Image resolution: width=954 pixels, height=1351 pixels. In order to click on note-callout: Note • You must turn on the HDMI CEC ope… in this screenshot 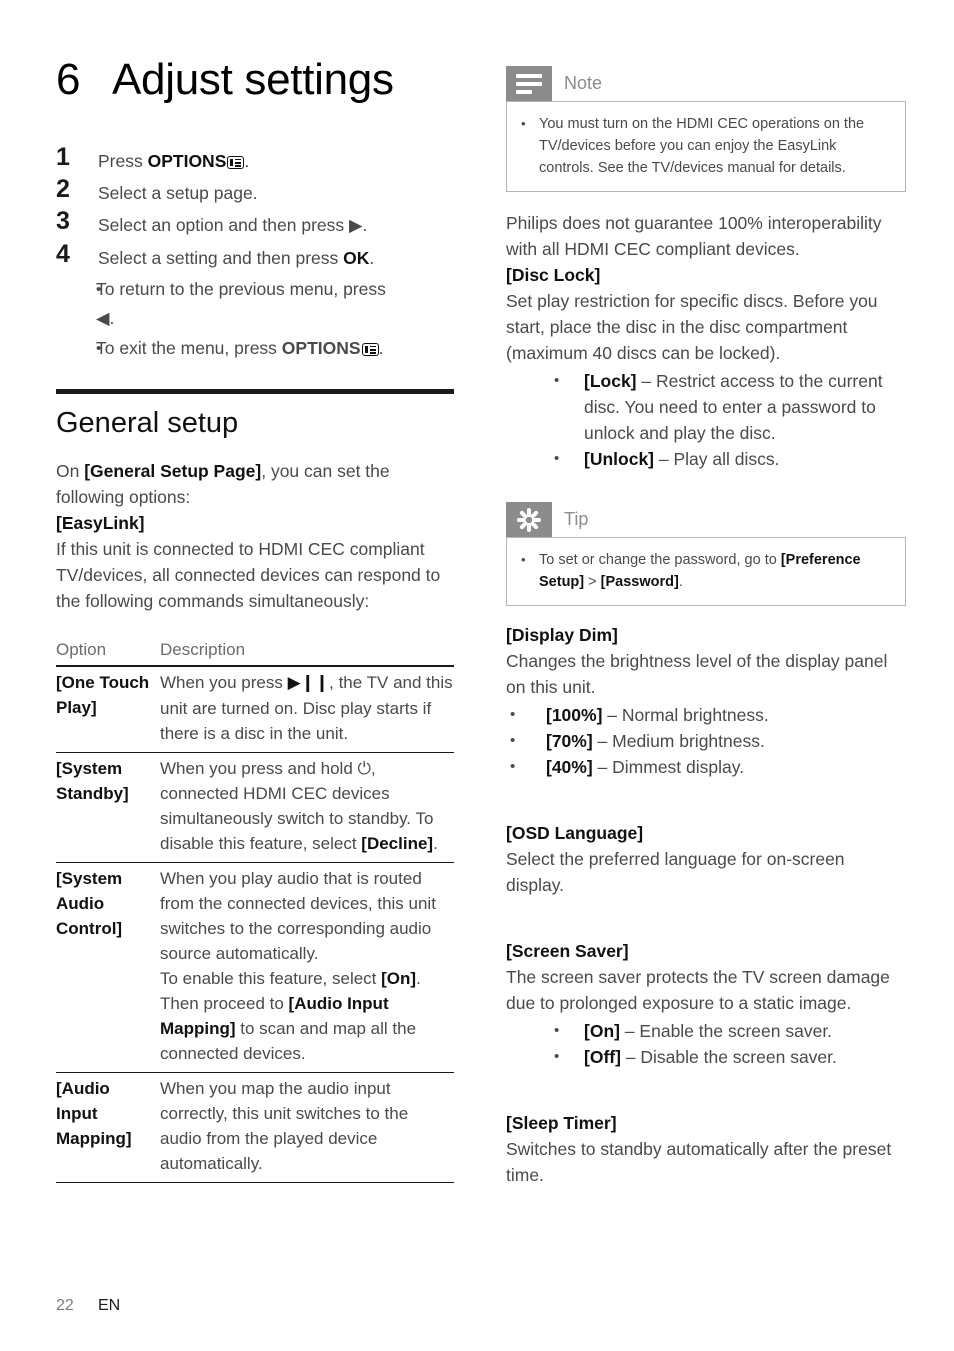, I will do `click(706, 129)`.